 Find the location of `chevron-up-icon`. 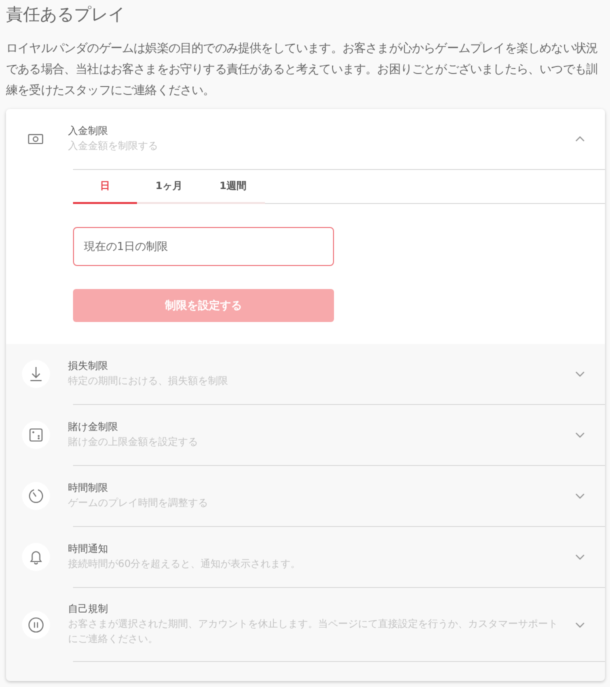

chevron-up-icon is located at coordinates (580, 139).